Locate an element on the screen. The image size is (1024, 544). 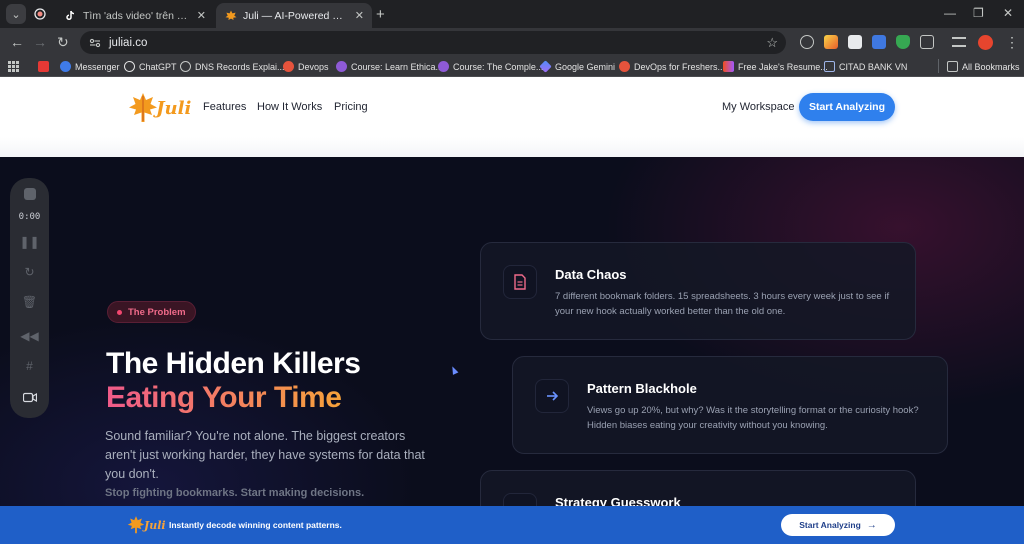
reload-icon: ↻ is located at coordinates (63, 42).